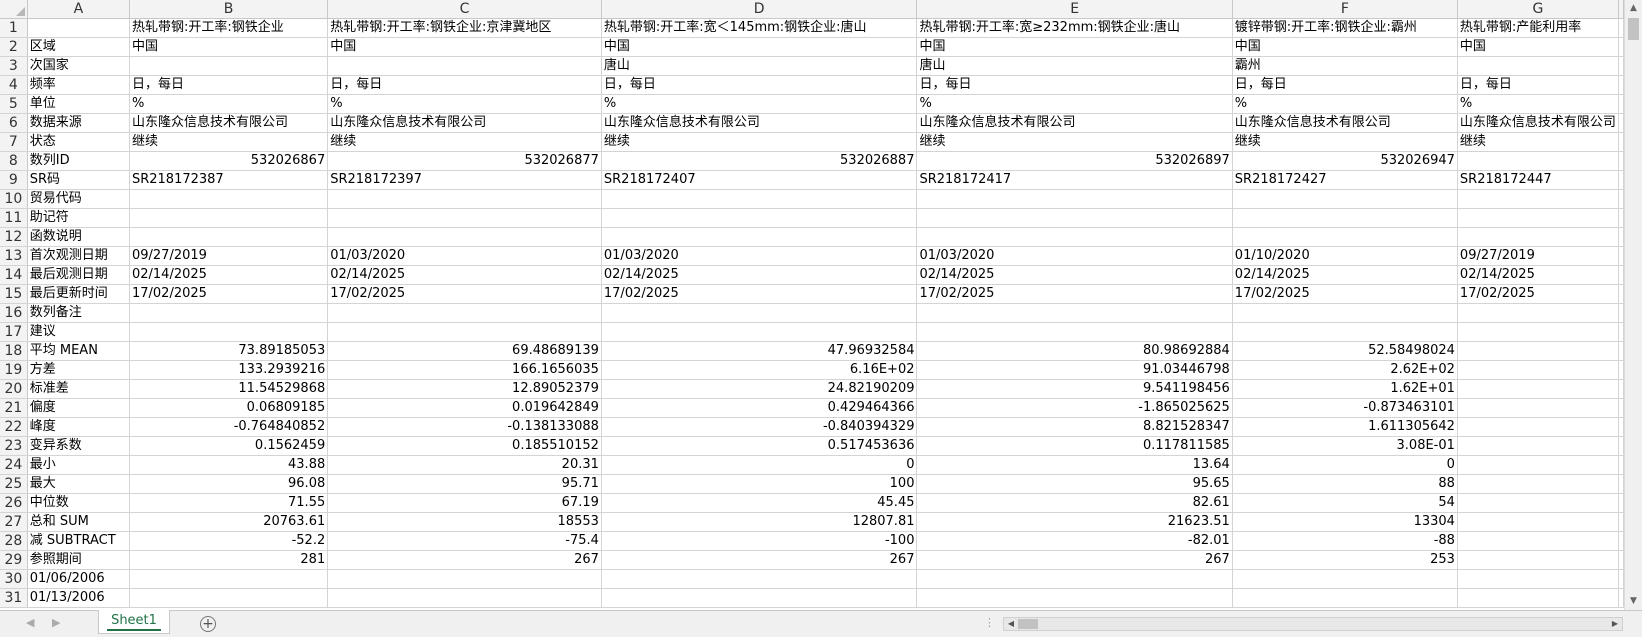  Describe the element at coordinates (464, 579) in the screenshot. I see `cell-c30` at that location.